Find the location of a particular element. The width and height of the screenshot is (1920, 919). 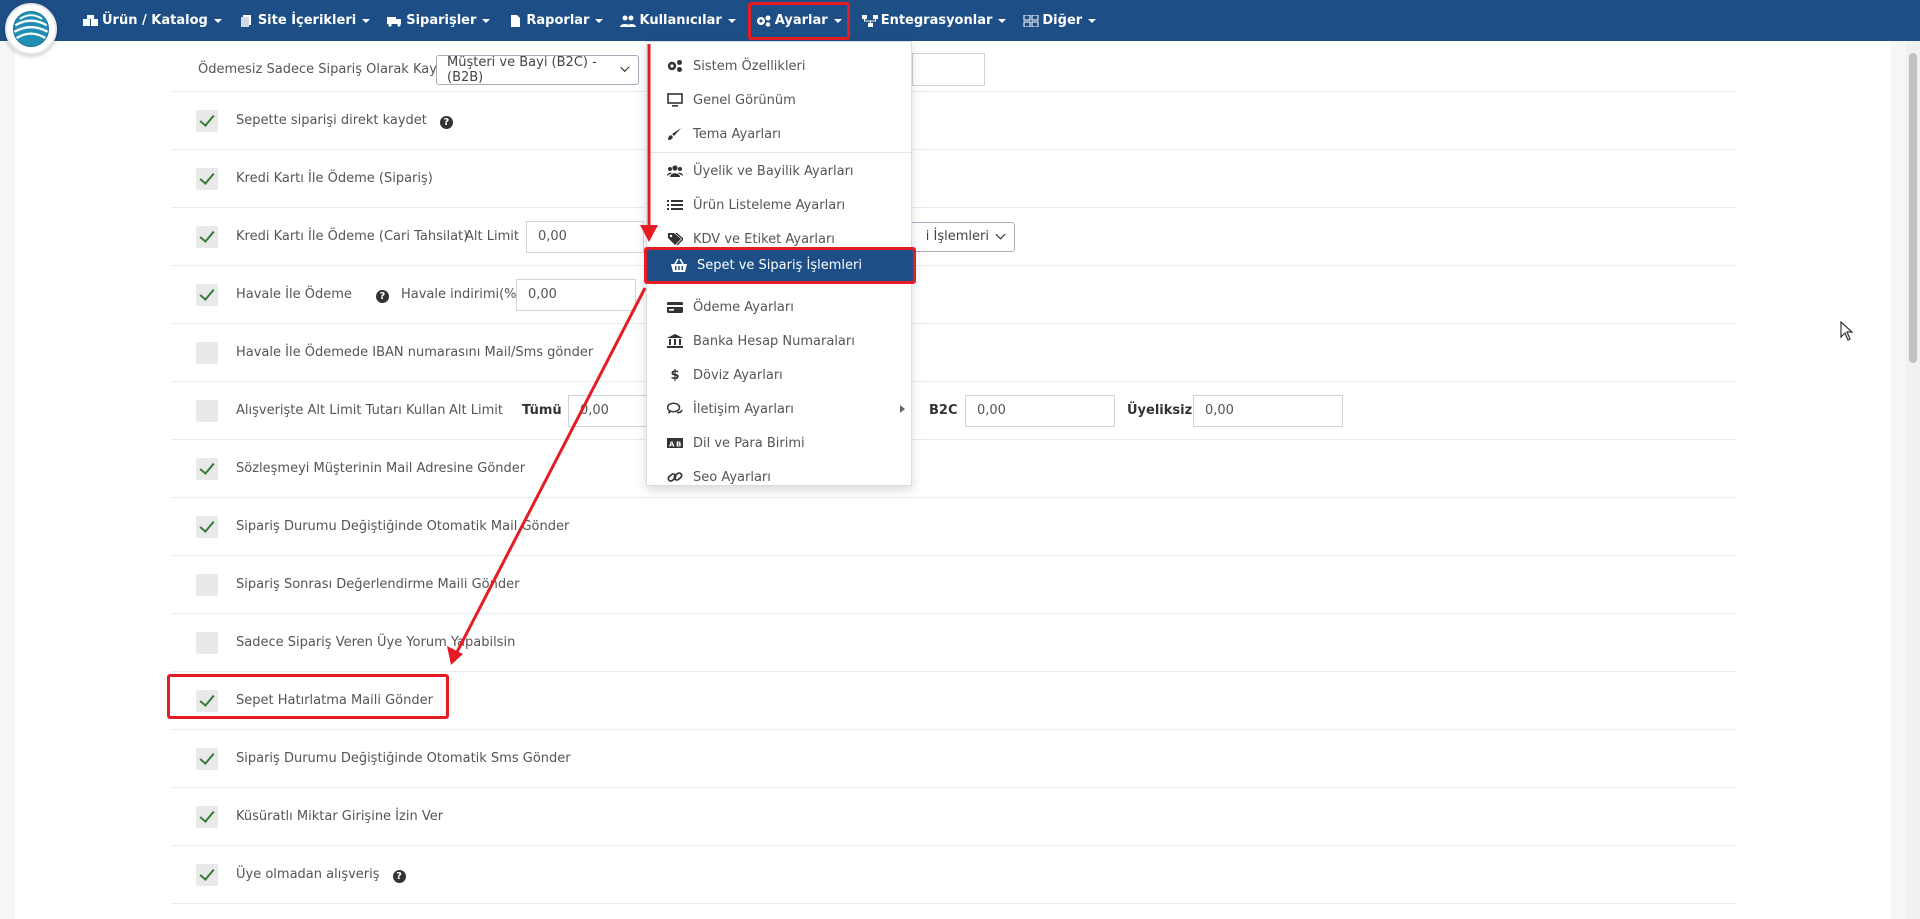

nav-raporlar: Raporlar is located at coordinates (555, 21).